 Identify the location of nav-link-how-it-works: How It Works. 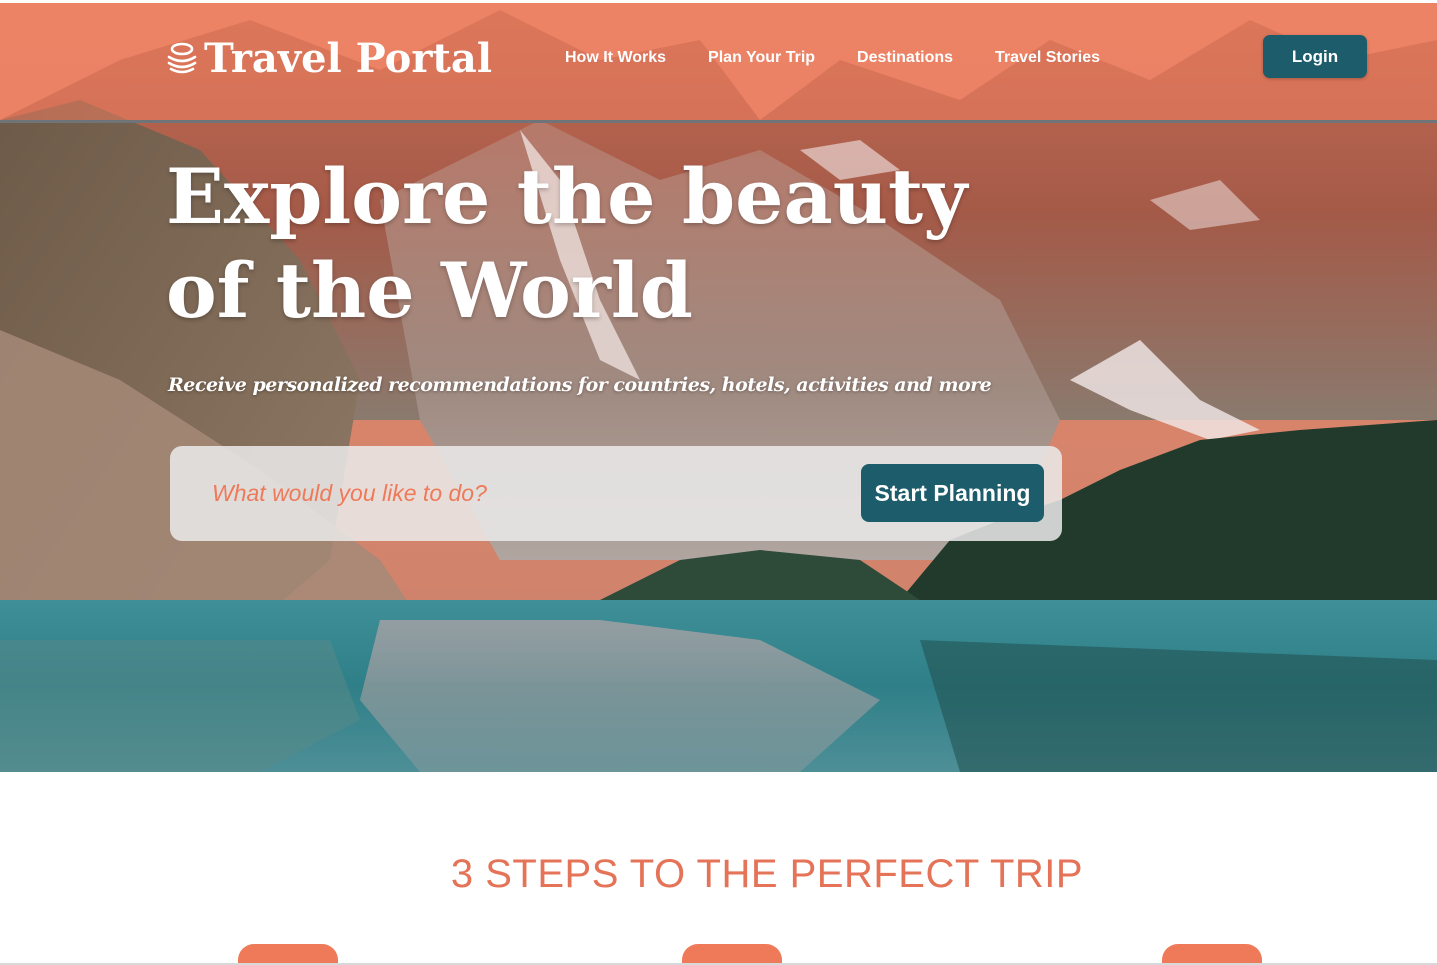
(615, 58).